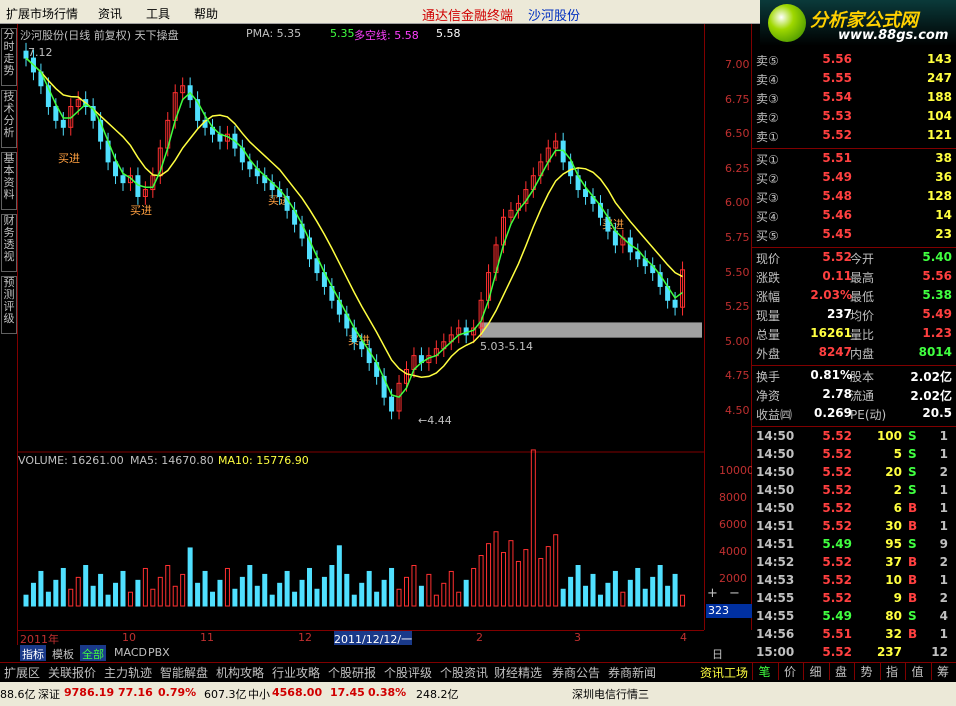 This screenshot has height=706, width=956. Describe the element at coordinates (184, 672) in the screenshot. I see `nav-tab: 智能解盘` at that location.